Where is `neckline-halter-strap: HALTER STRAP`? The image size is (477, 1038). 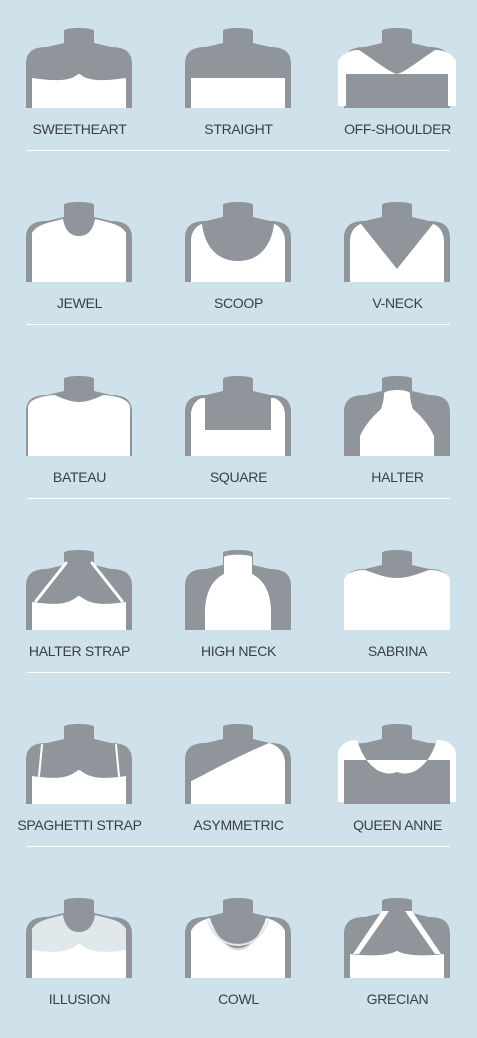 neckline-halter-strap: HALTER STRAP is located at coordinates (79, 615).